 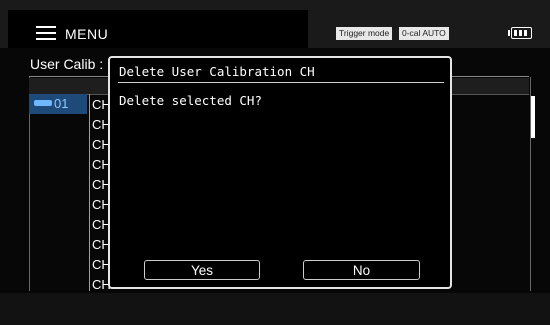 I want to click on page-title: User Calib :, so click(x=67, y=64).